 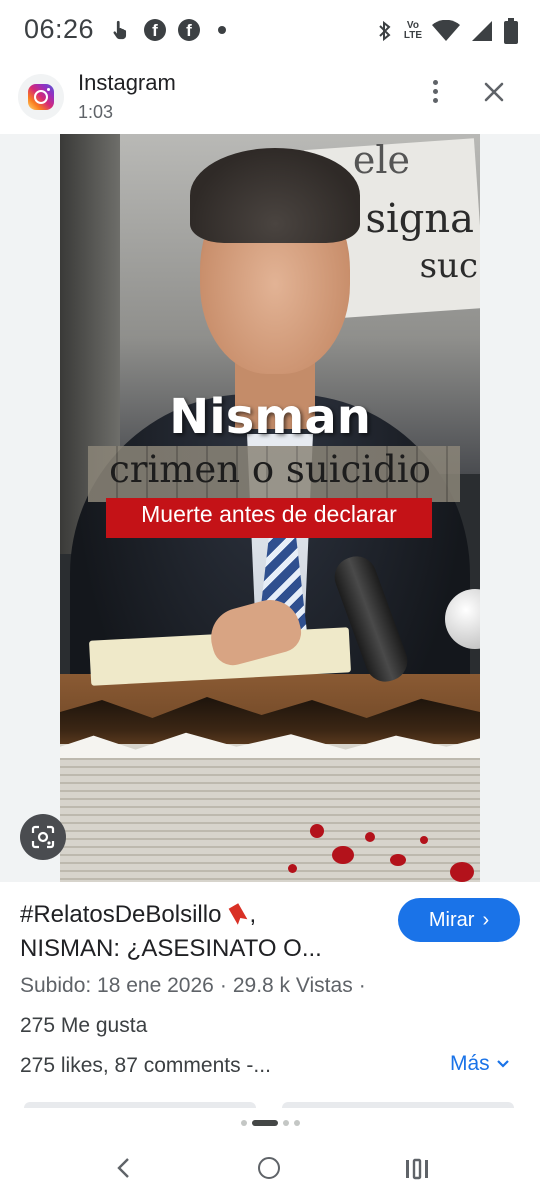 What do you see at coordinates (292, 985) in the screenshot?
I see `view-count: 29.8 k Vistas` at bounding box center [292, 985].